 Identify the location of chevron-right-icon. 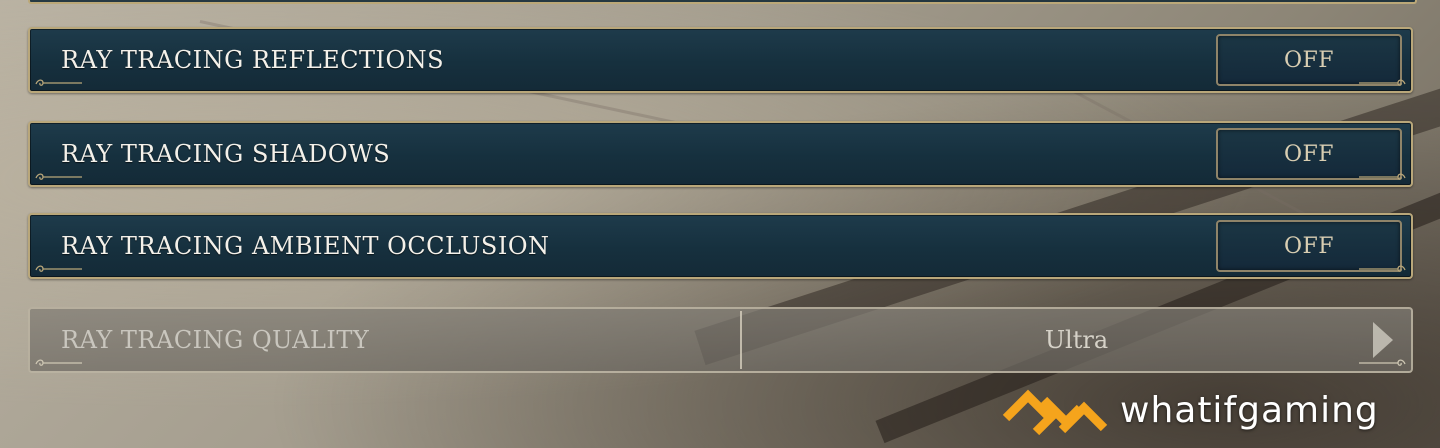
(1383, 340).